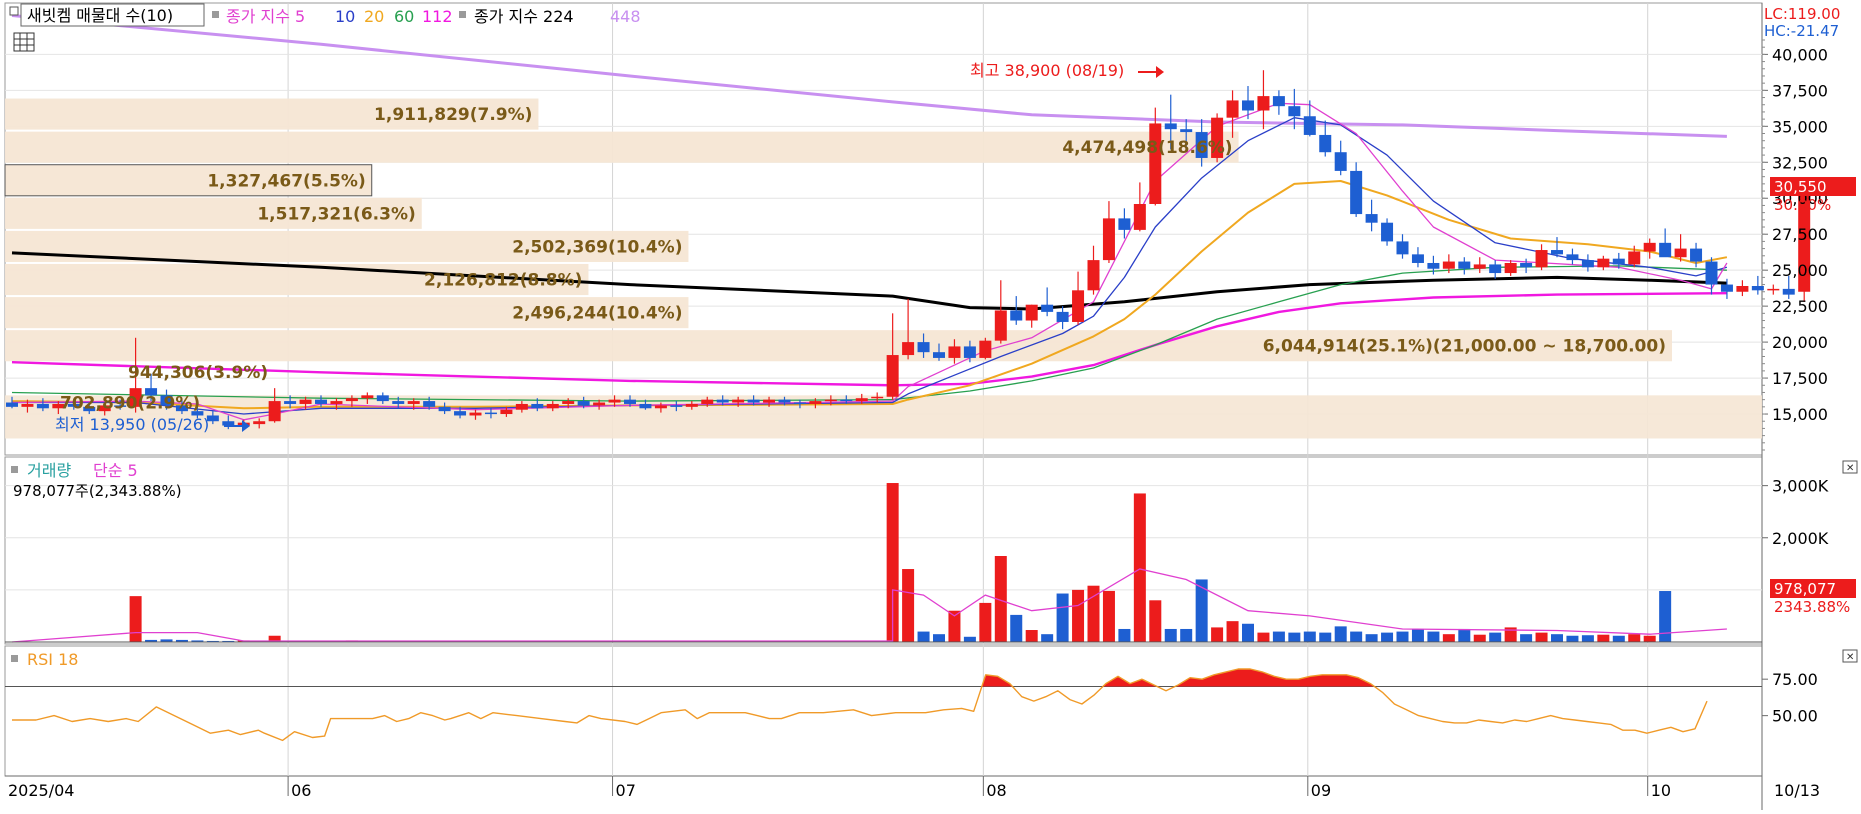 This screenshot has height=814, width=1861. What do you see at coordinates (437, 16) in the screenshot?
I see `ma-period-112: 112` at bounding box center [437, 16].